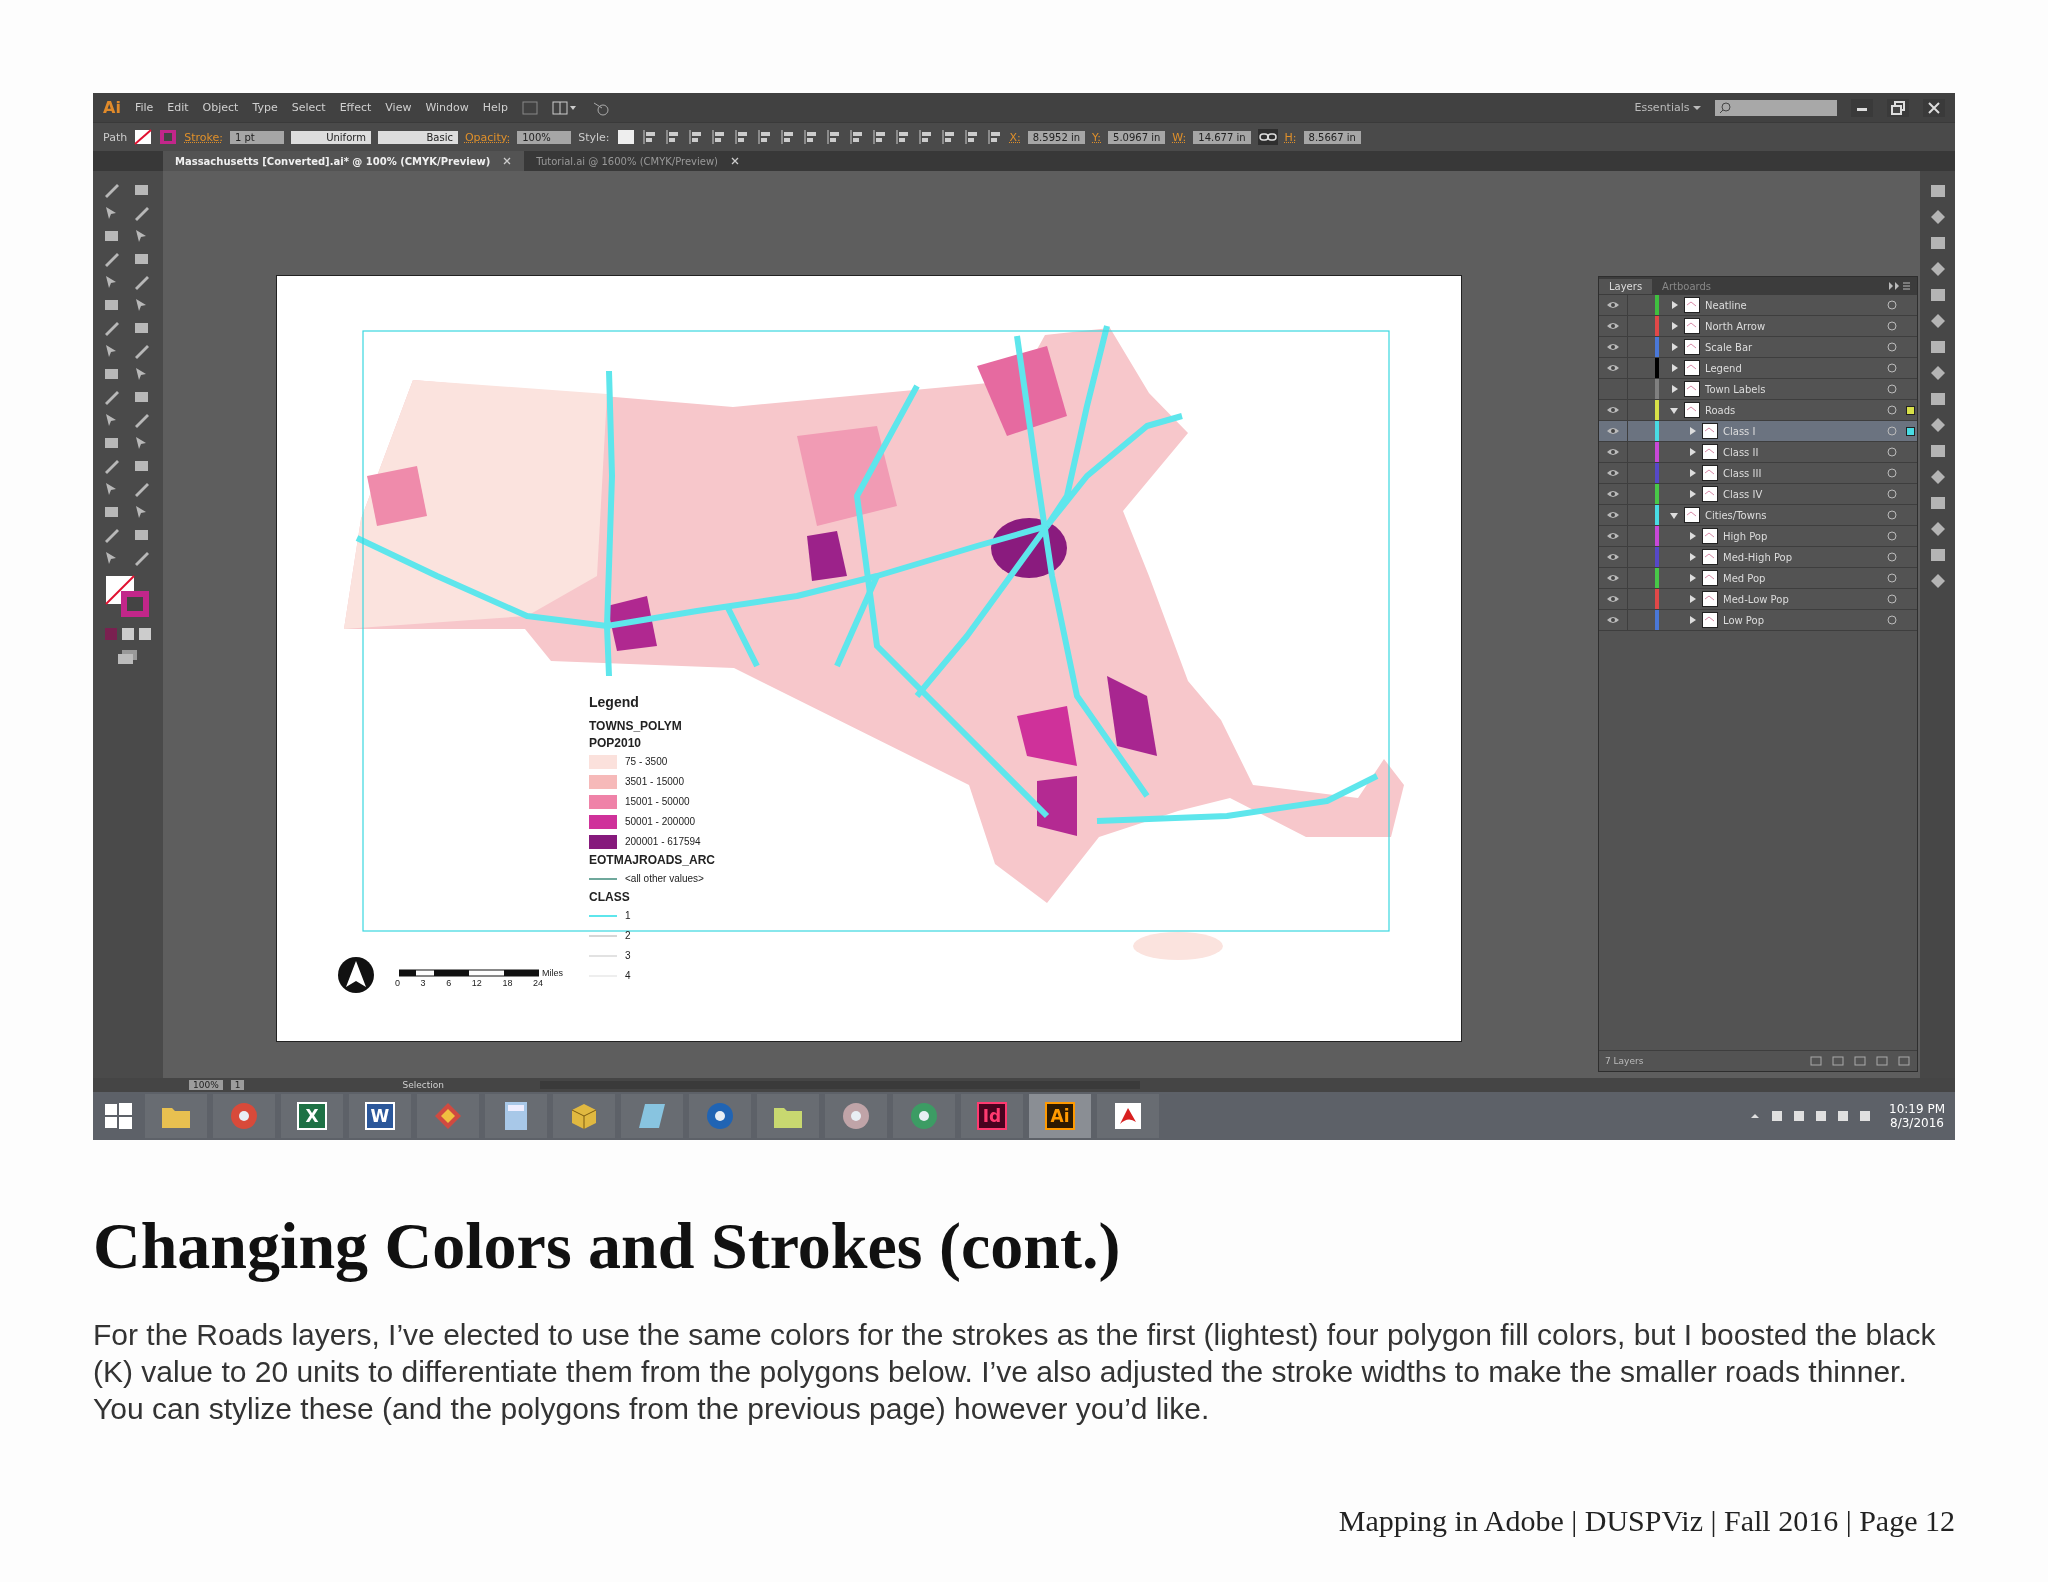 Image resolution: width=2048 pixels, height=1582 pixels. Describe the element at coordinates (1758, 305) in the screenshot. I see `layer-row: Neatline` at that location.